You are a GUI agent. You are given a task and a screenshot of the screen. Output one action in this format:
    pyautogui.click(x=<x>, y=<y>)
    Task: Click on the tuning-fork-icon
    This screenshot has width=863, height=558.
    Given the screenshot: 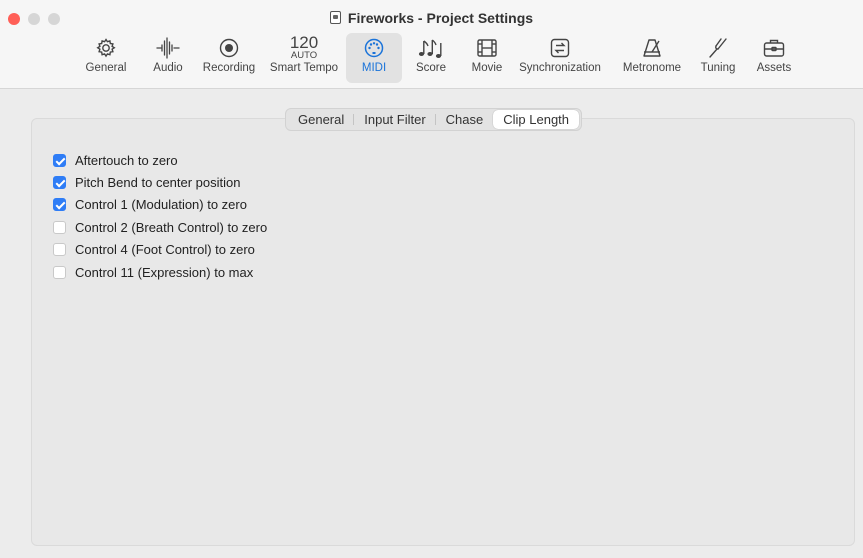 What is the action you would take?
    pyautogui.click(x=718, y=46)
    